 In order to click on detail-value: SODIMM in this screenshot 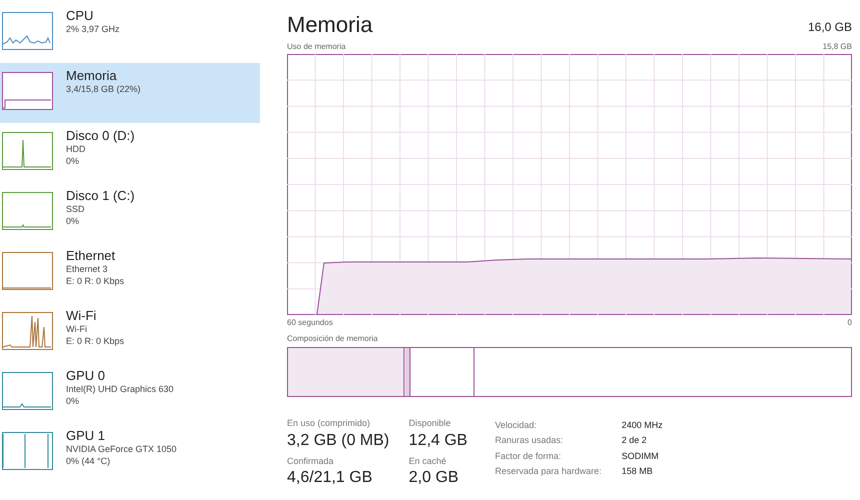, I will do `click(641, 456)`.